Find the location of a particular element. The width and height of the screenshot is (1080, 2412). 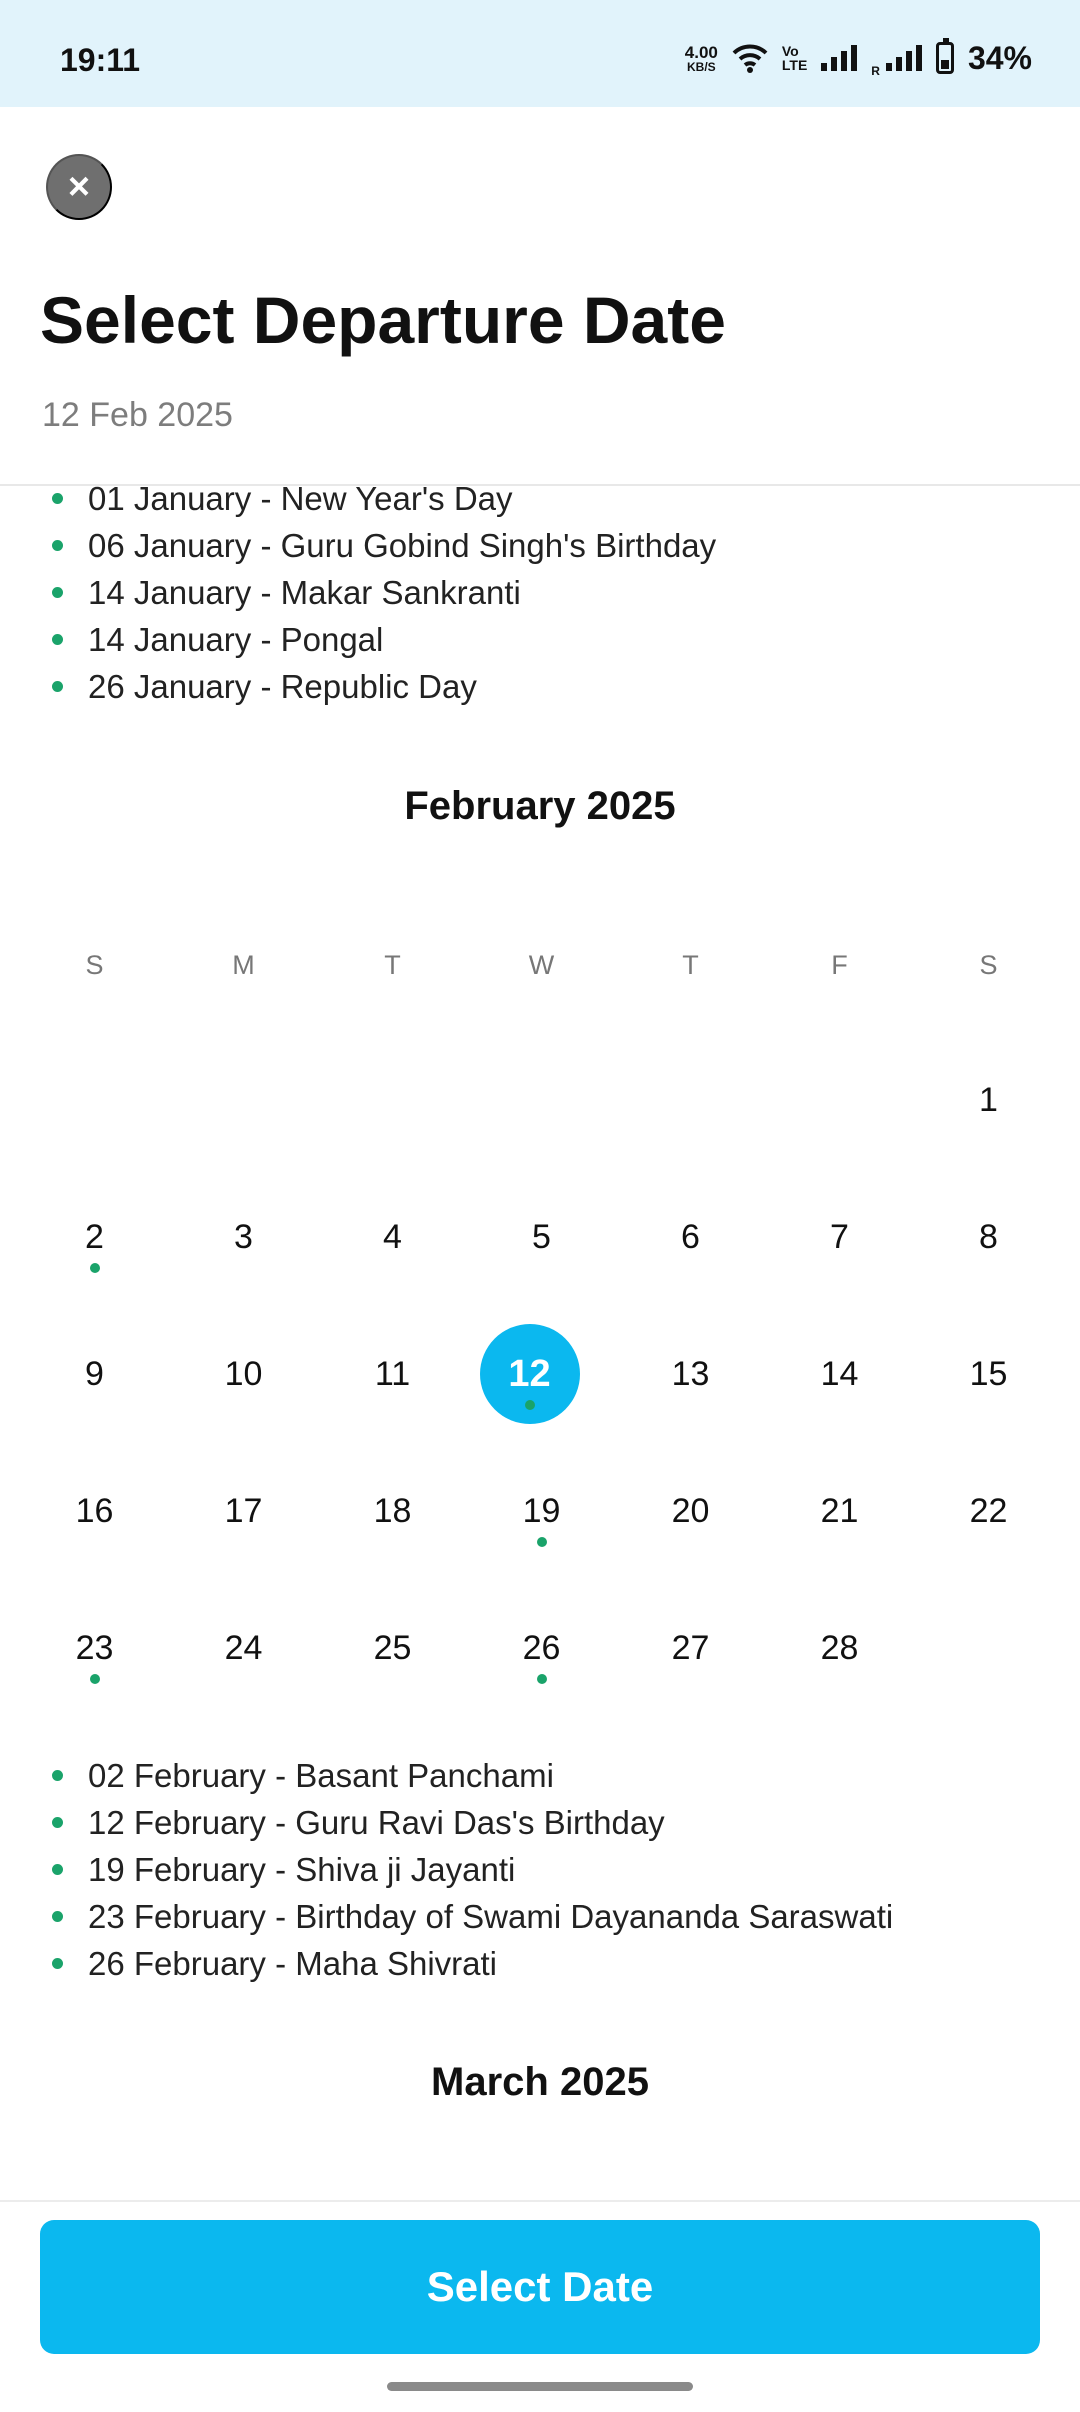

calendar-day-number: 28 is located at coordinates (839, 1647).